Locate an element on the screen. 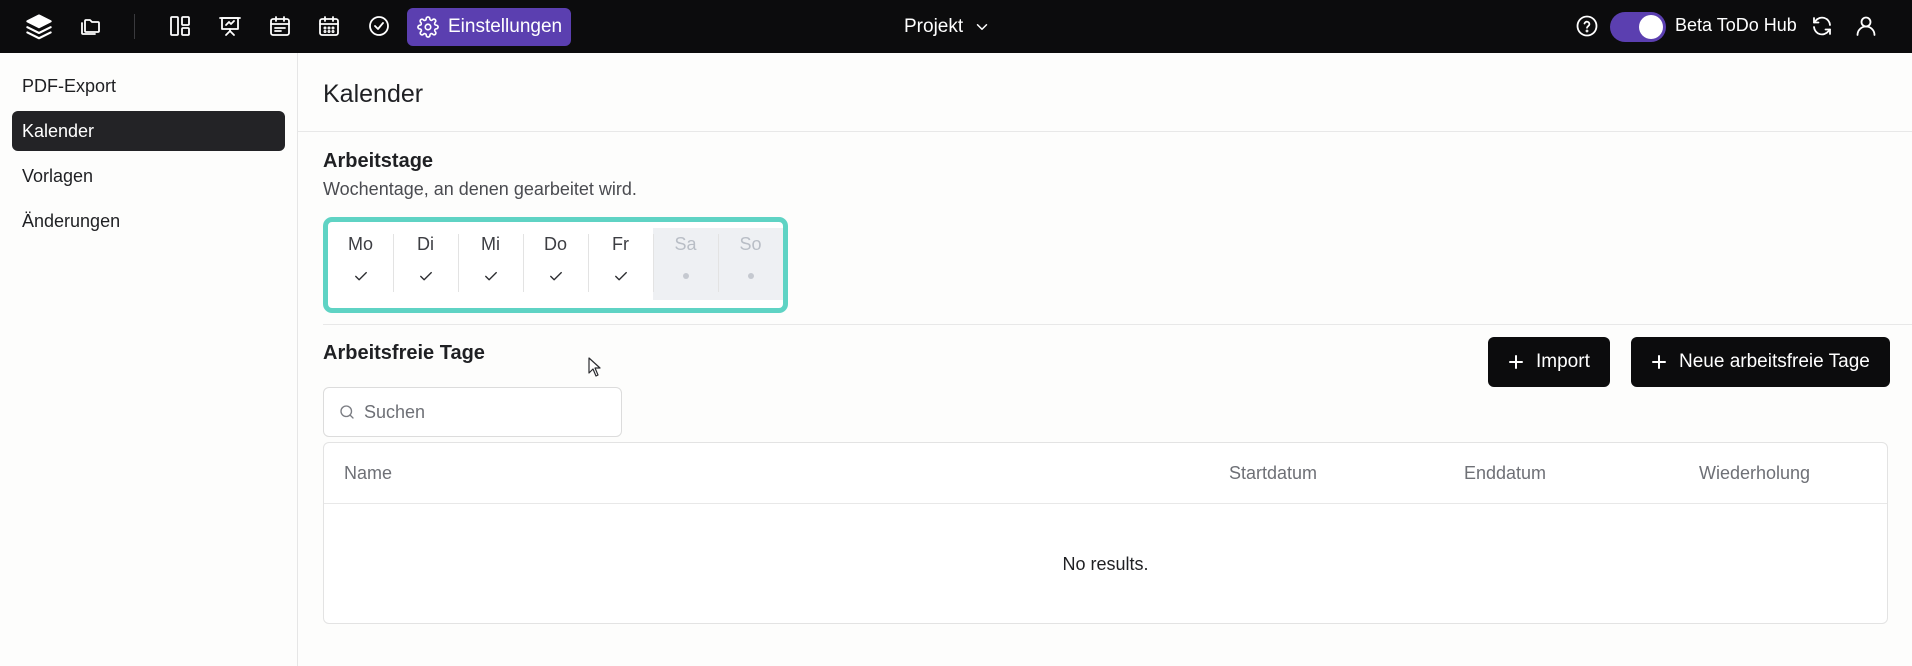 This screenshot has width=1912, height=666. weekday-selector: Mo Di Mi Do Fr Sa So is located at coordinates (555, 265).